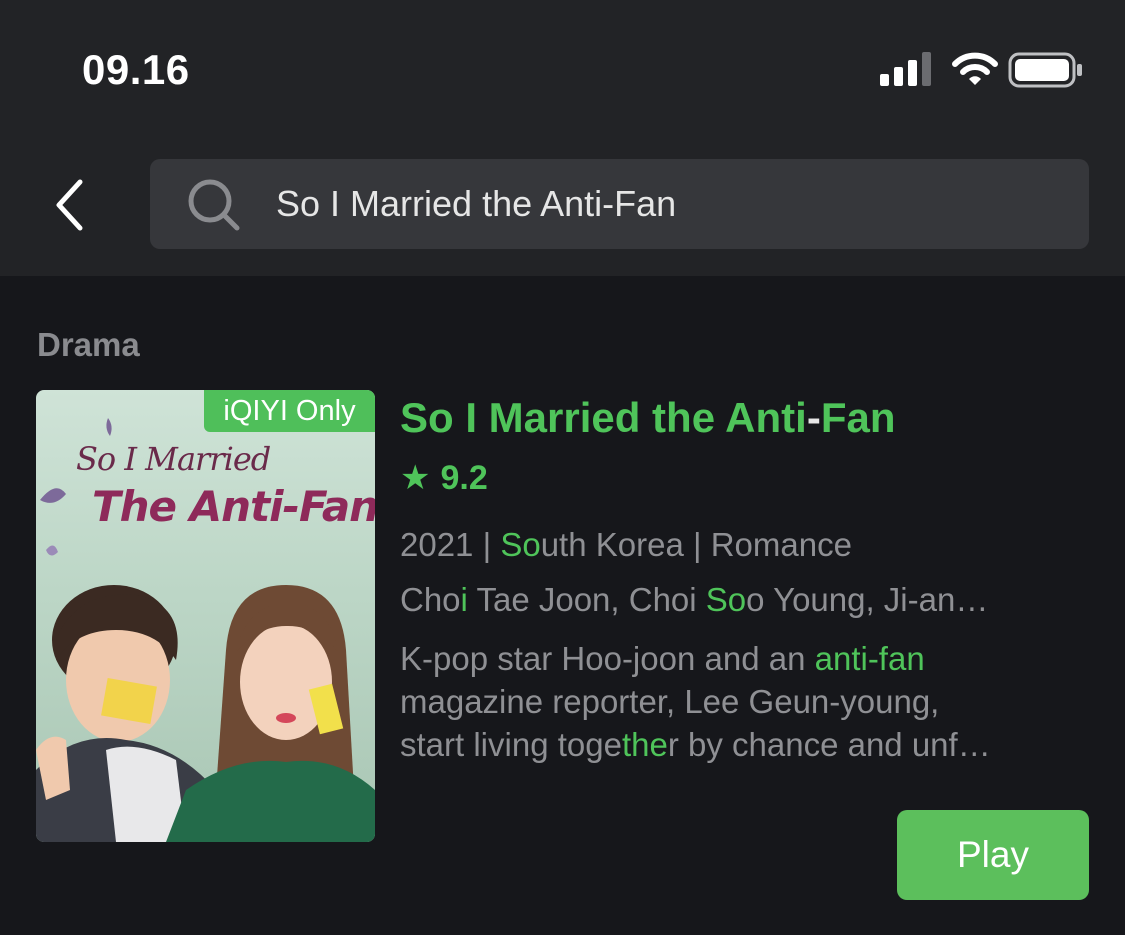  I want to click on description-line: magazine reporter, Lee Geun-young,, so click(670, 701).